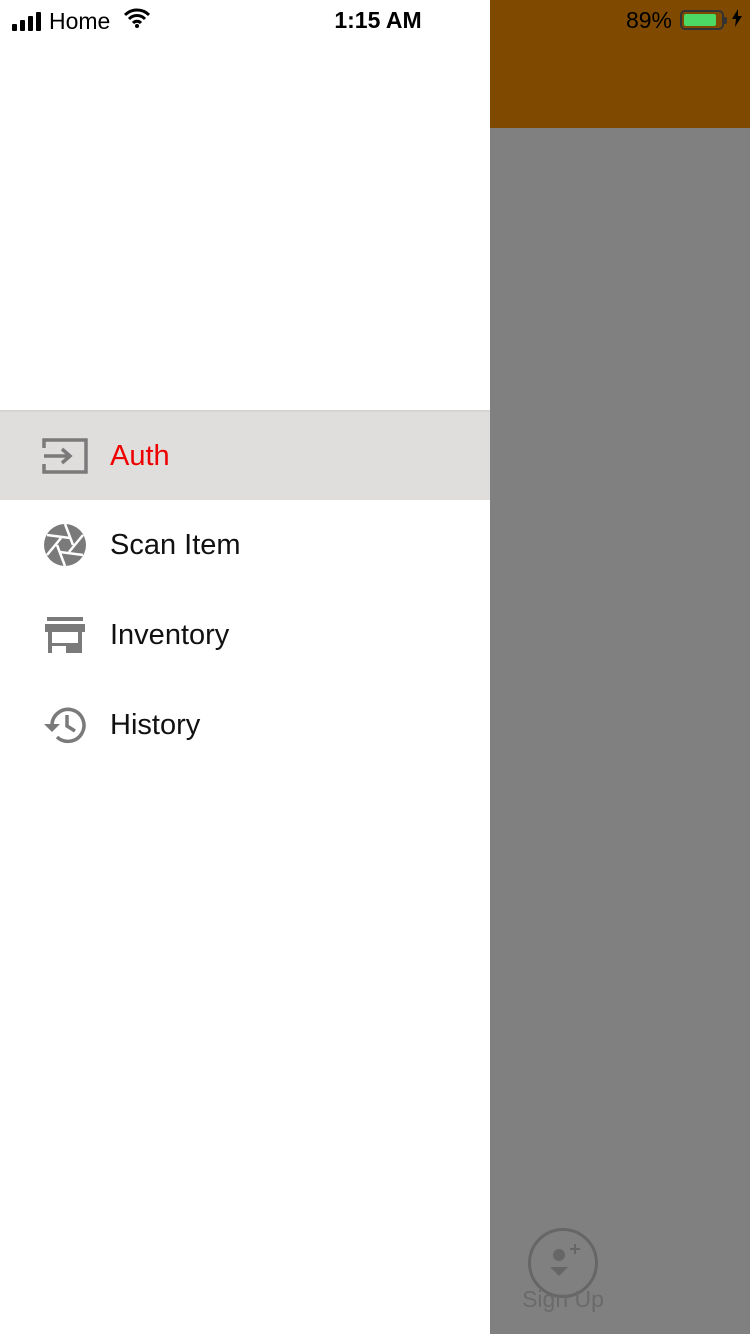 The width and height of the screenshot is (750, 1334). I want to click on charging-bolt-icon, so click(737, 20).